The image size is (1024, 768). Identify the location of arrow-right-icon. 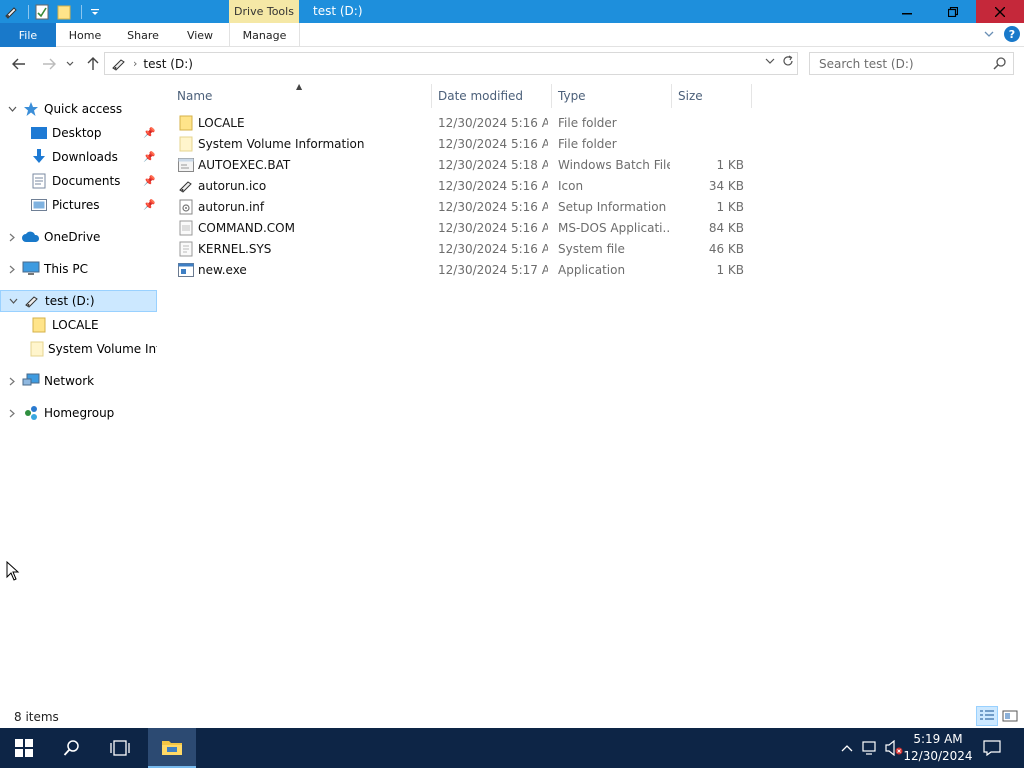
(49, 64).